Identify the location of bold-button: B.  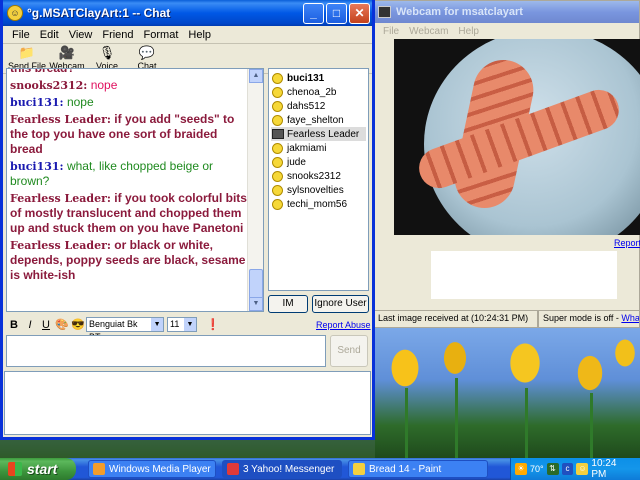
(14, 325).